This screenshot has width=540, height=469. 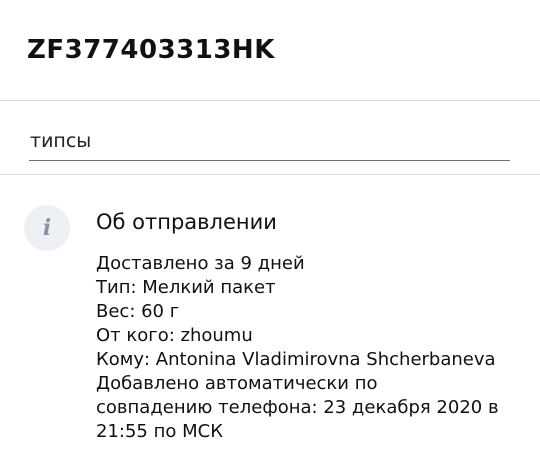 I want to click on info-delivered: Доставлено за 9 дней, so click(x=200, y=263).